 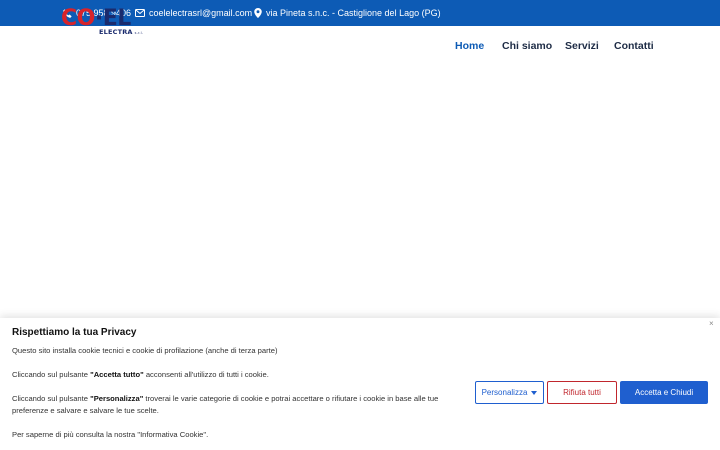 I want to click on customize-button: Personalizza, so click(x=509, y=392).